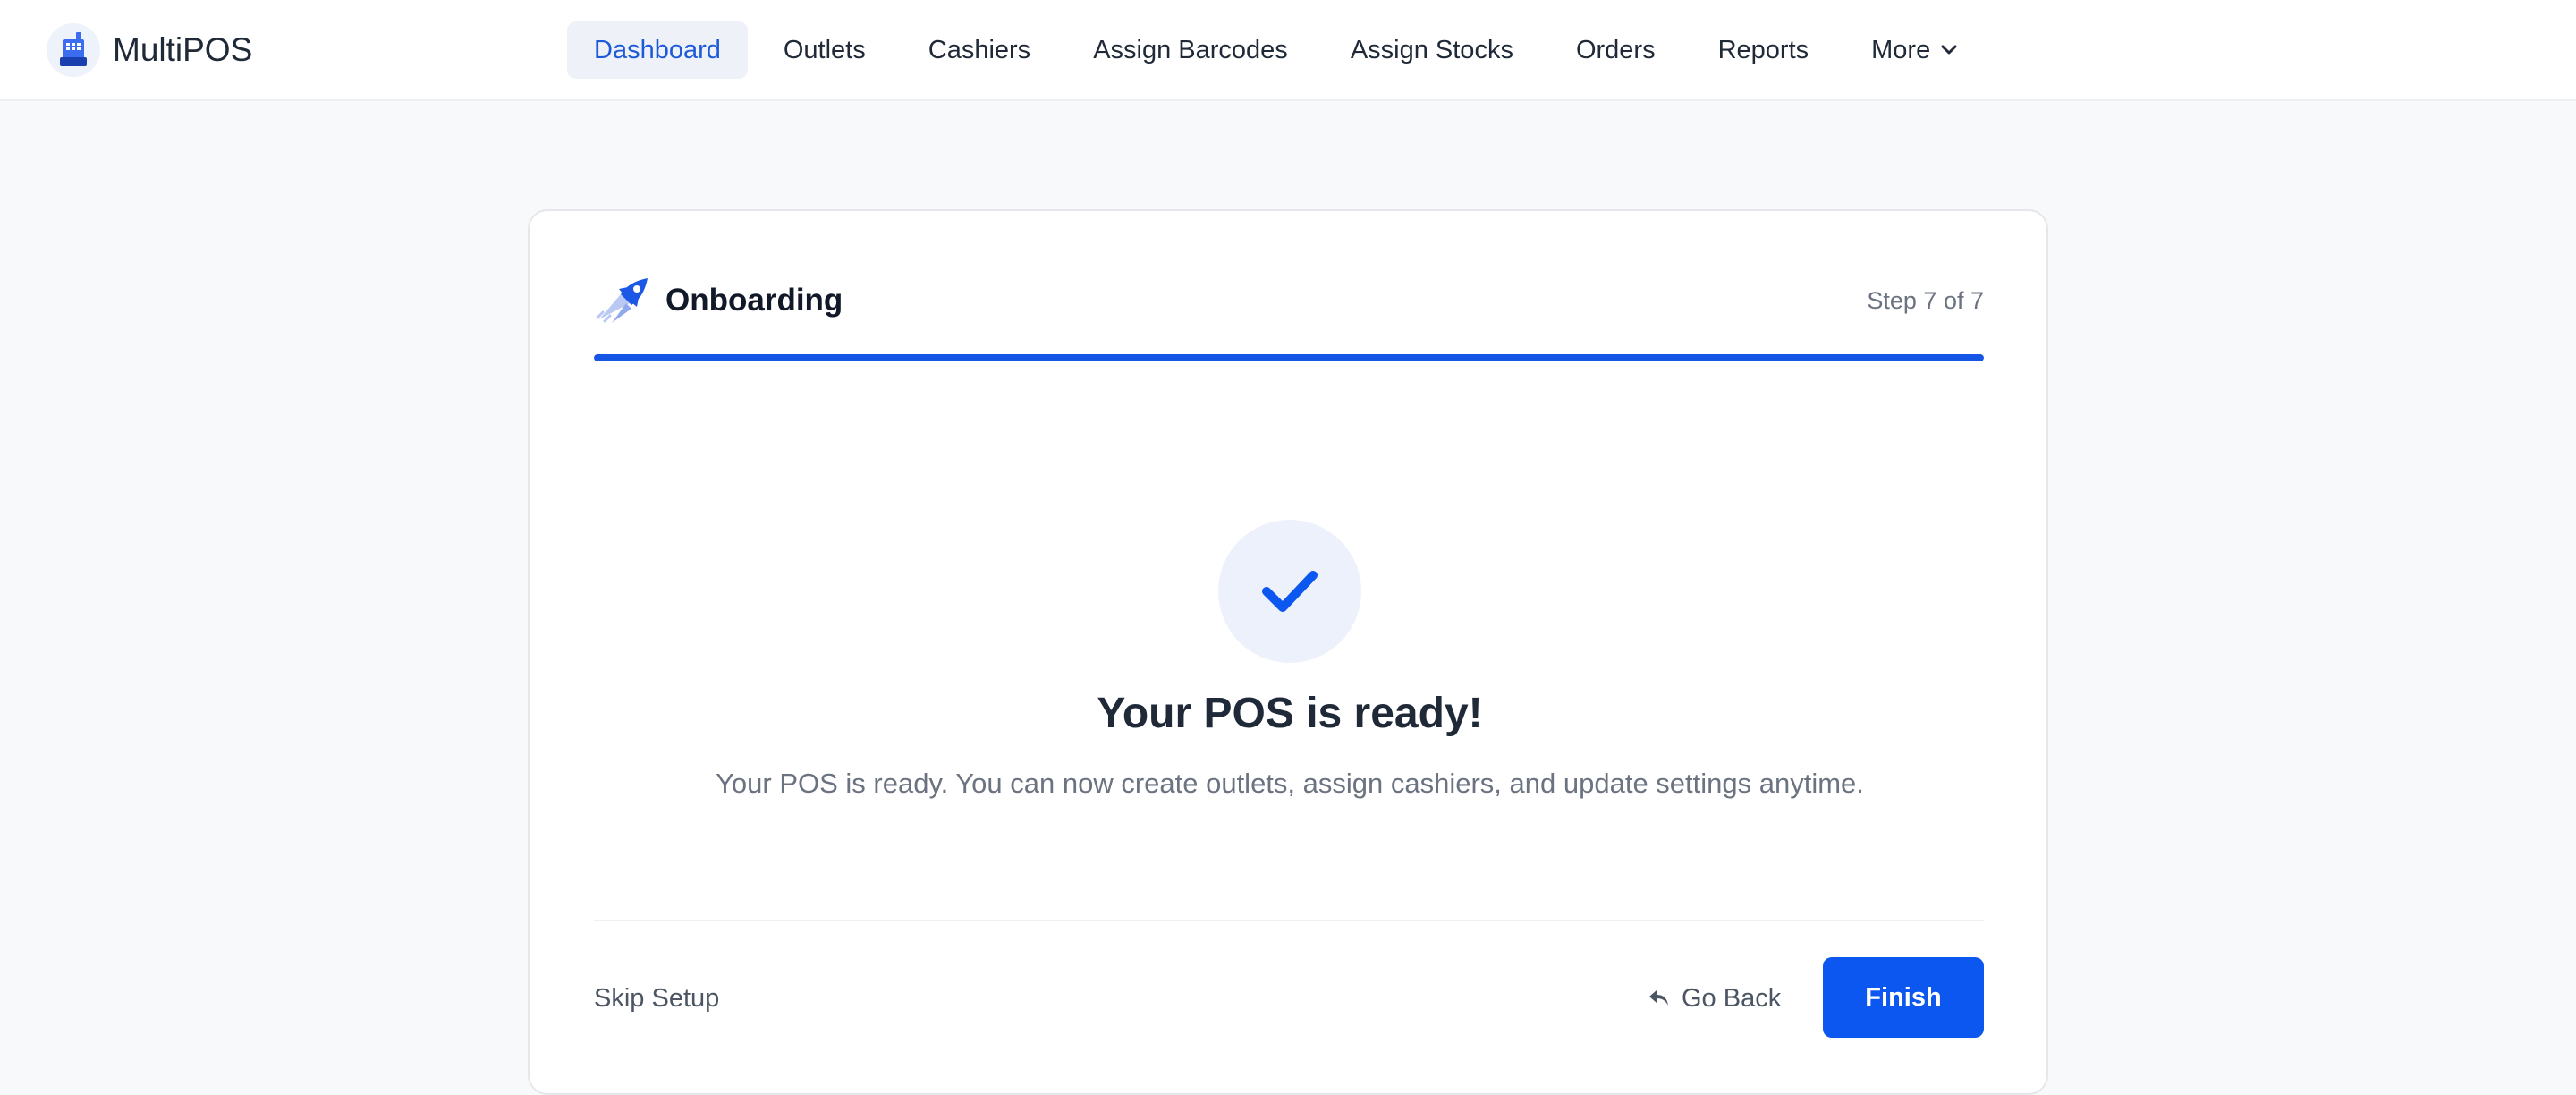 This screenshot has height=1095, width=2576. I want to click on onboarding-progress-fill, so click(1289, 357).